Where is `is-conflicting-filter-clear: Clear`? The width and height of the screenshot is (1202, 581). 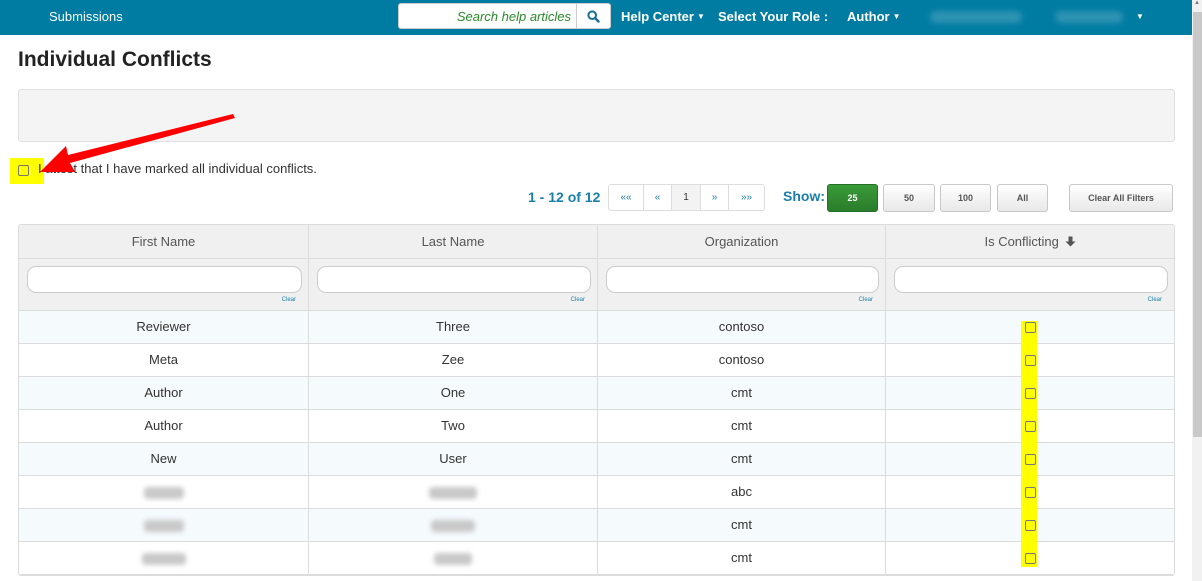
is-conflicting-filter-clear: Clear is located at coordinates (1155, 300).